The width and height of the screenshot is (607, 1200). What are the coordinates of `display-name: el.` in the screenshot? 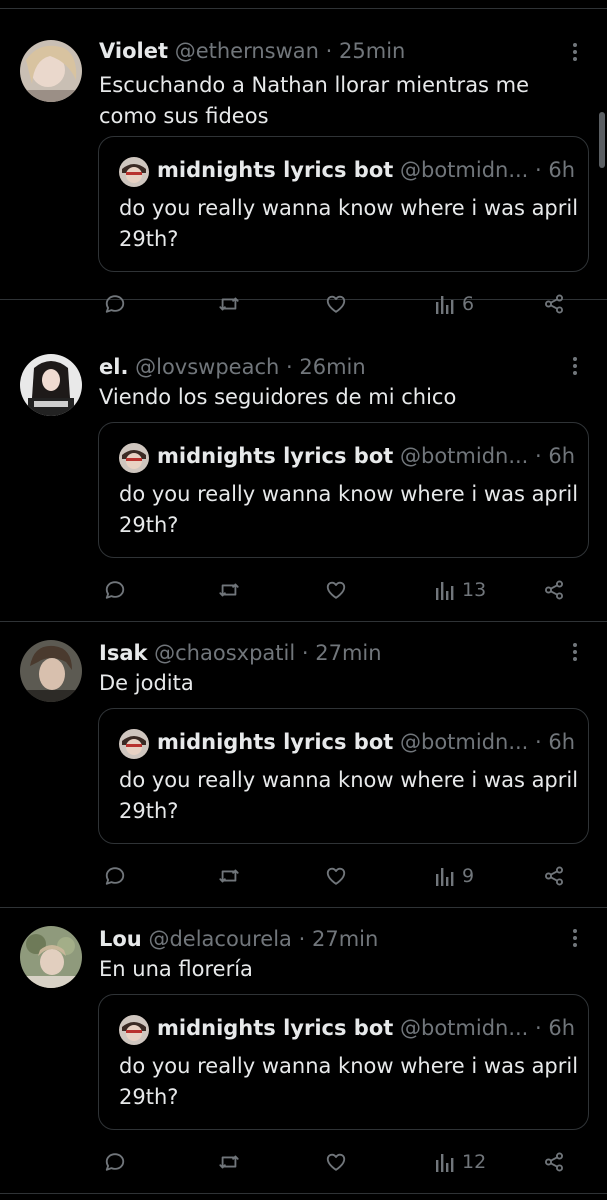 It's located at (113, 367).